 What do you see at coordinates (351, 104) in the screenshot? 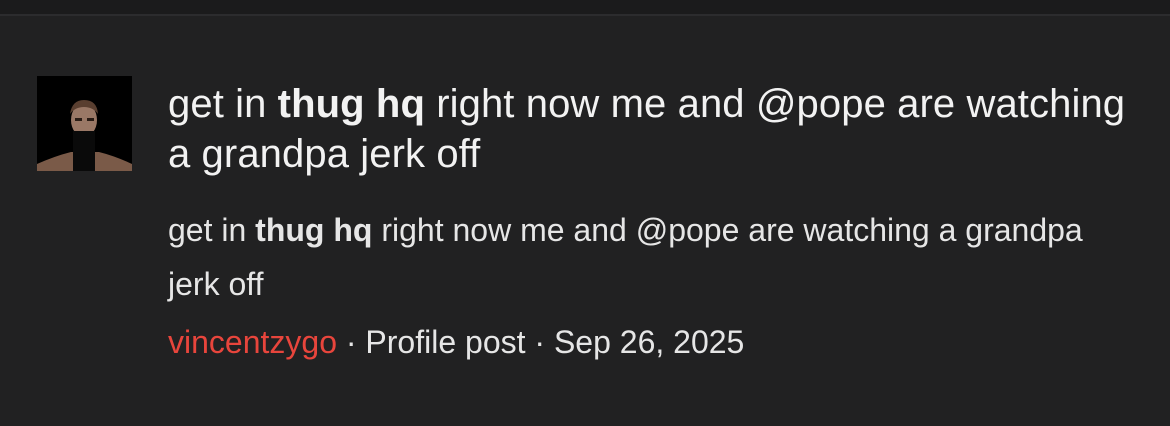
I see `title-highlight: thug hq` at bounding box center [351, 104].